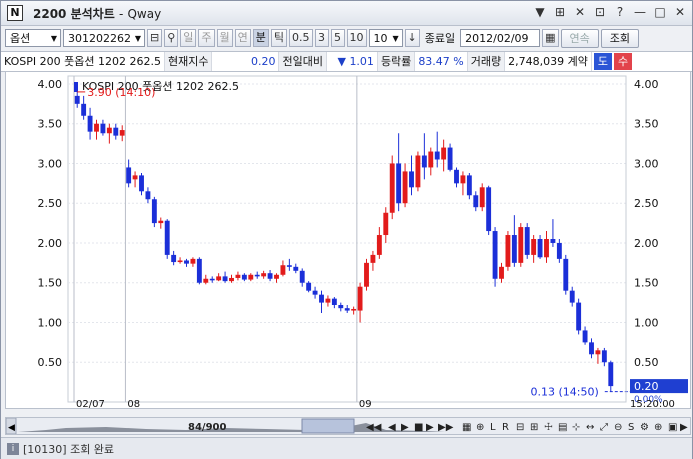 Image resolution: width=693 pixels, height=459 pixels. I want to click on interval-0-5-button: 0.5, so click(301, 38).